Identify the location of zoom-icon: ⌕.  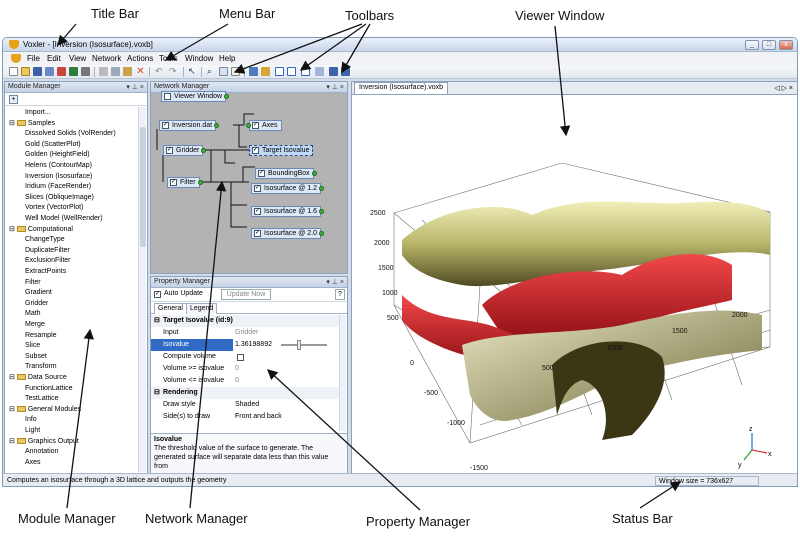
(211, 71).